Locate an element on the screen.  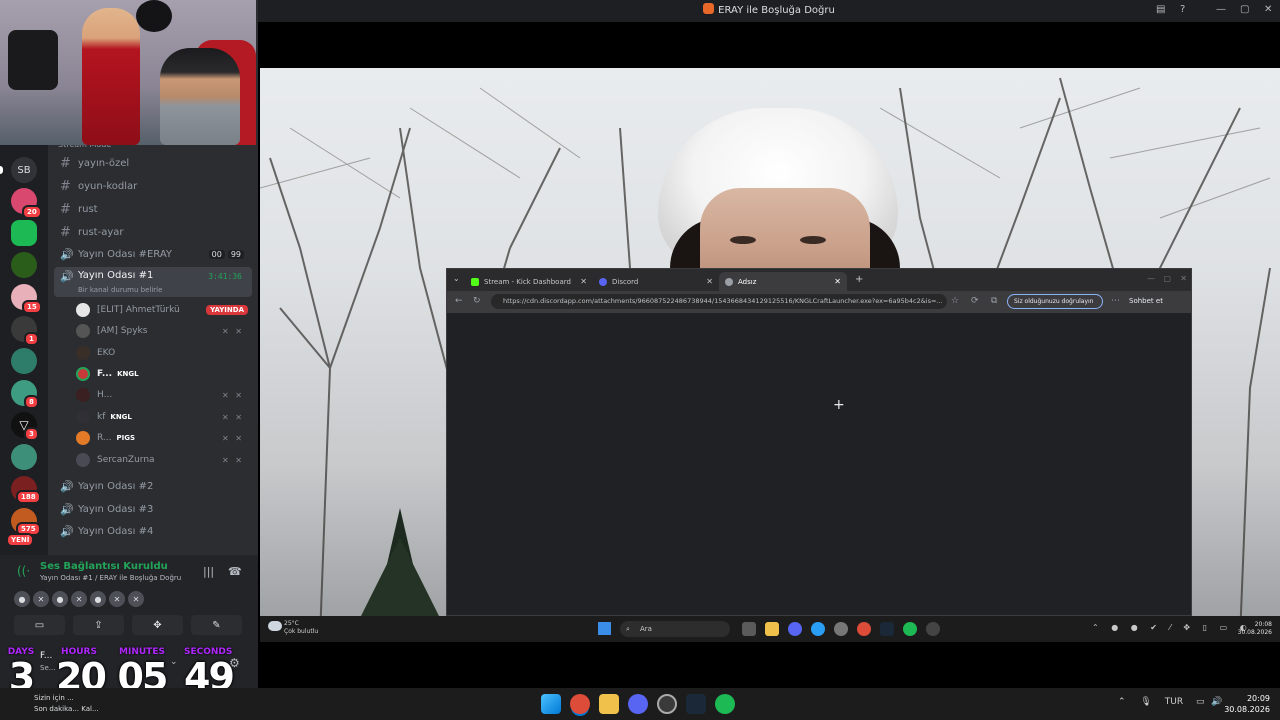
voice-channel-2: 🔊 Yayın Odası #2 is located at coordinates (153, 486).